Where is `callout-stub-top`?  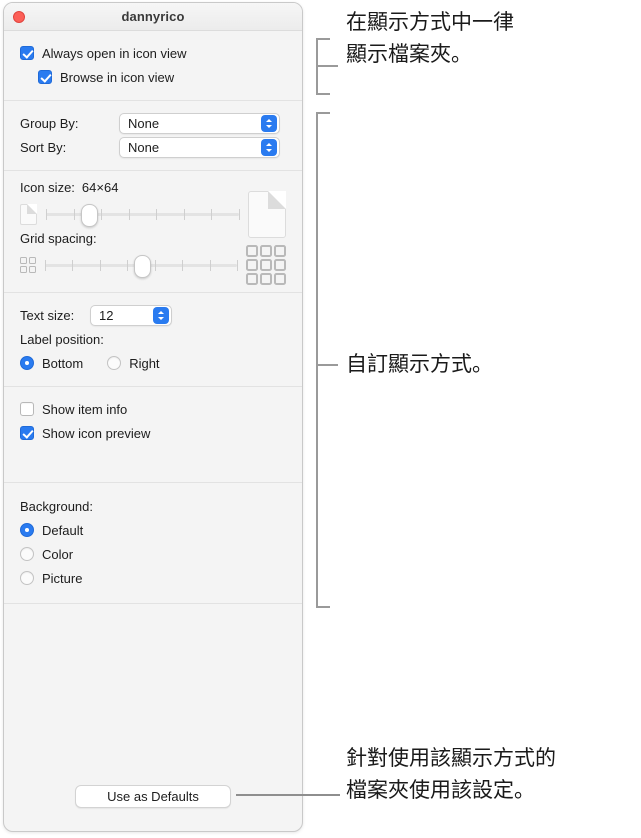
callout-stub-top is located at coordinates (327, 66).